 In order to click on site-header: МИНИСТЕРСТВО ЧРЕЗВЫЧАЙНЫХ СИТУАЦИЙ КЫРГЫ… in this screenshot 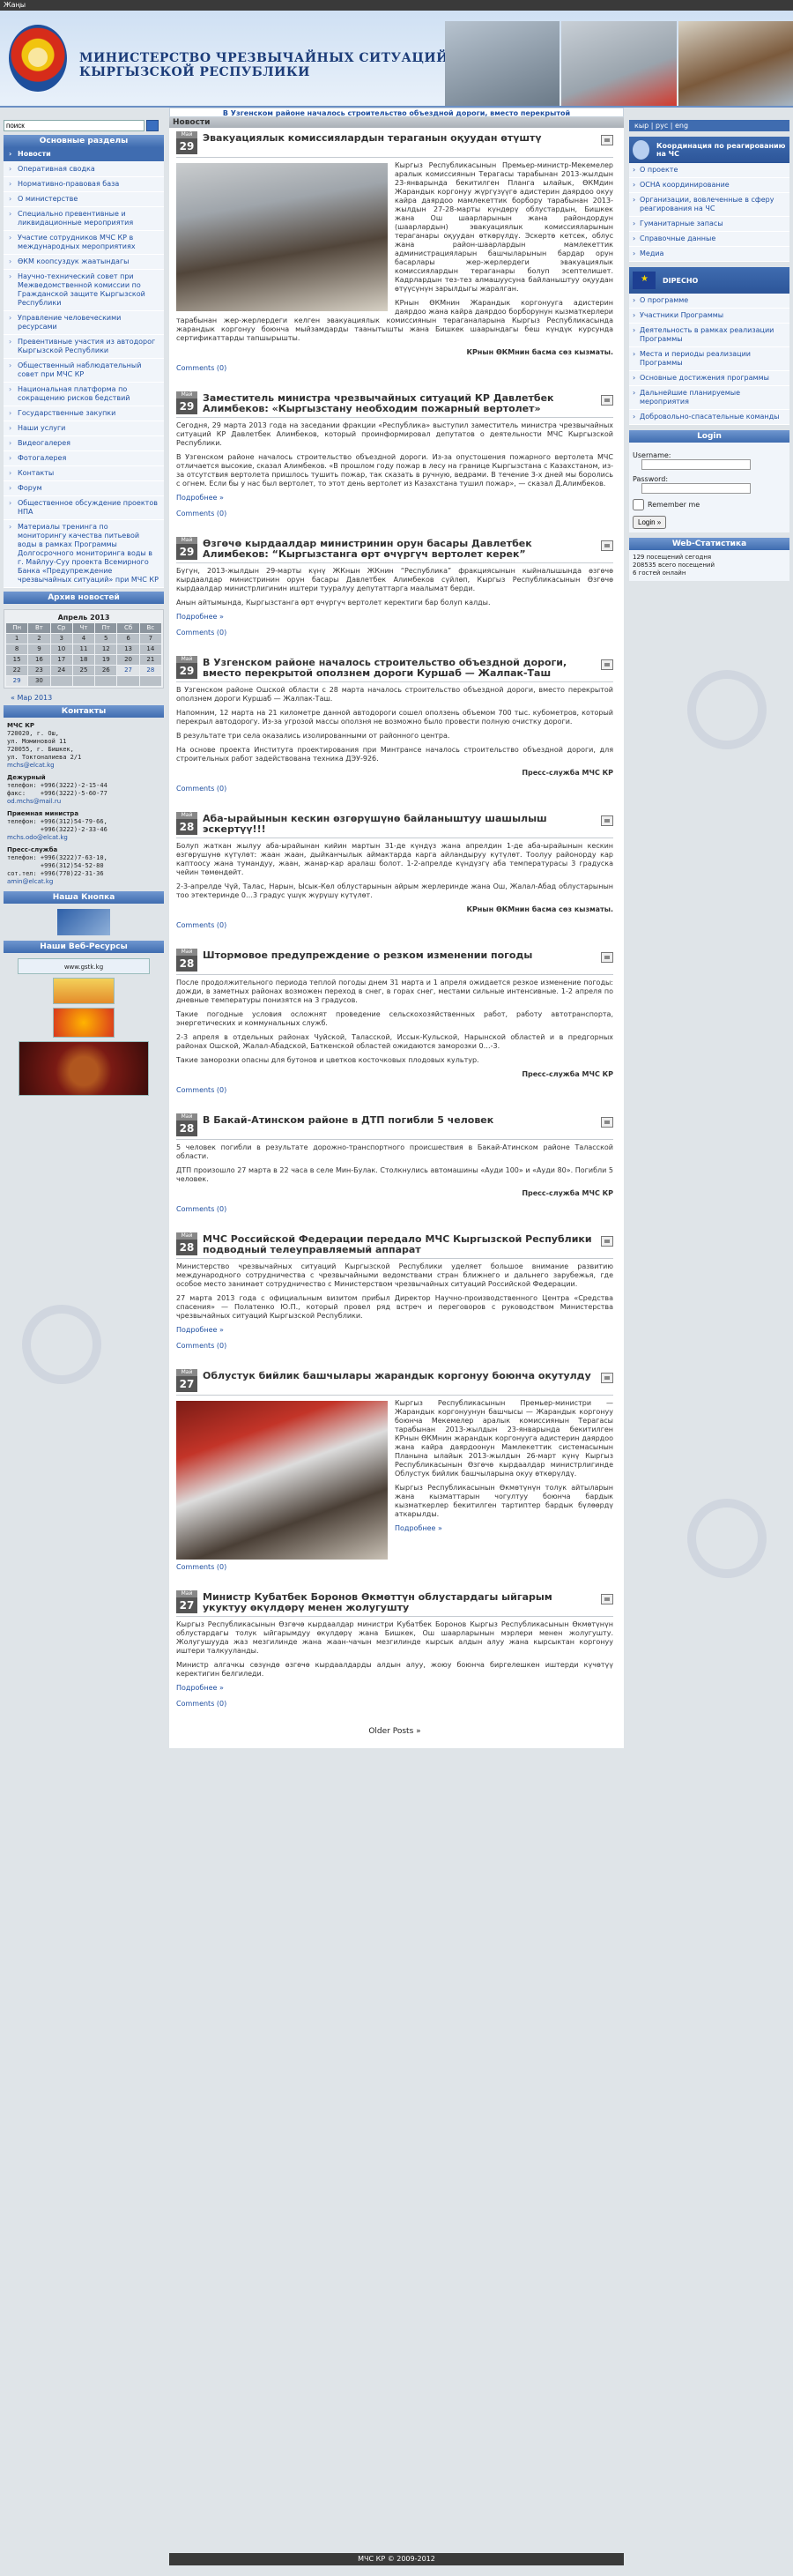, I will do `click(396, 60)`.